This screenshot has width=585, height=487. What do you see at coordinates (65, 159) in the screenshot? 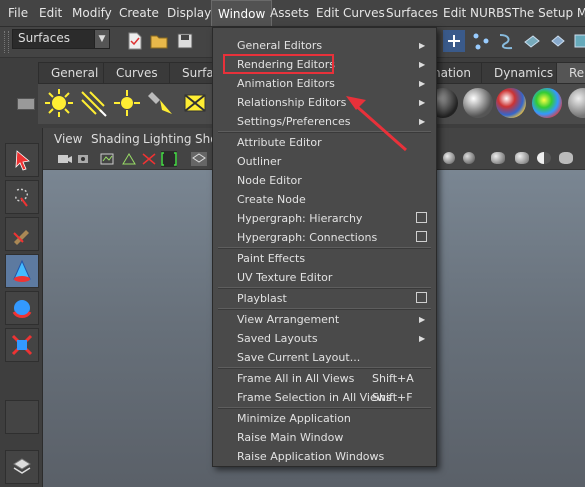
I see `camera-icon` at bounding box center [65, 159].